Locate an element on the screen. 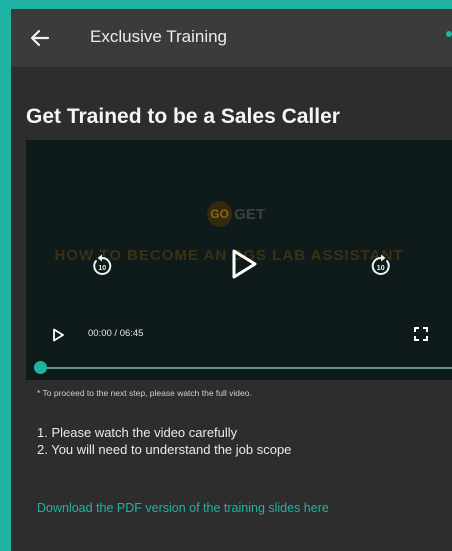 This screenshot has height=551, width=452. rewind-button: 10 is located at coordinates (102, 266).